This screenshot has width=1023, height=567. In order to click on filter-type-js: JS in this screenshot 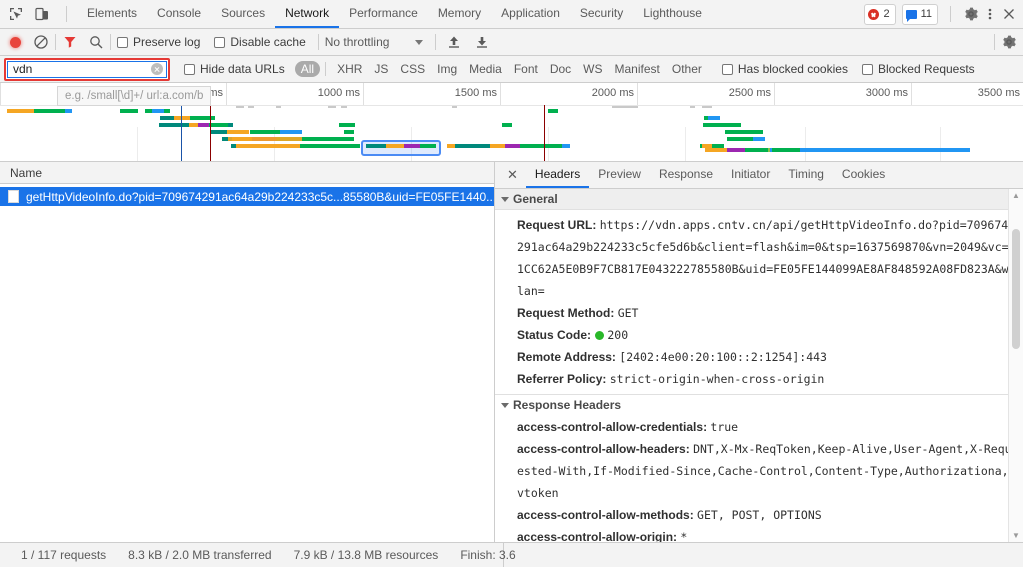, I will do `click(381, 69)`.